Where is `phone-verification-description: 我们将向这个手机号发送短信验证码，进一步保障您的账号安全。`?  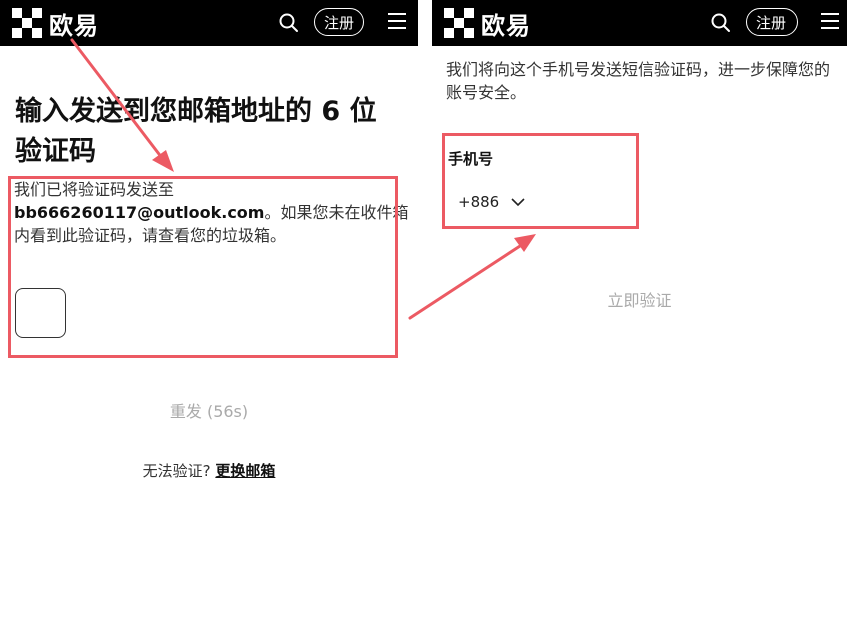 phone-verification-description: 我们将向这个手机号发送短信验证码，进一步保障您的账号安全。 is located at coordinates (638, 81).